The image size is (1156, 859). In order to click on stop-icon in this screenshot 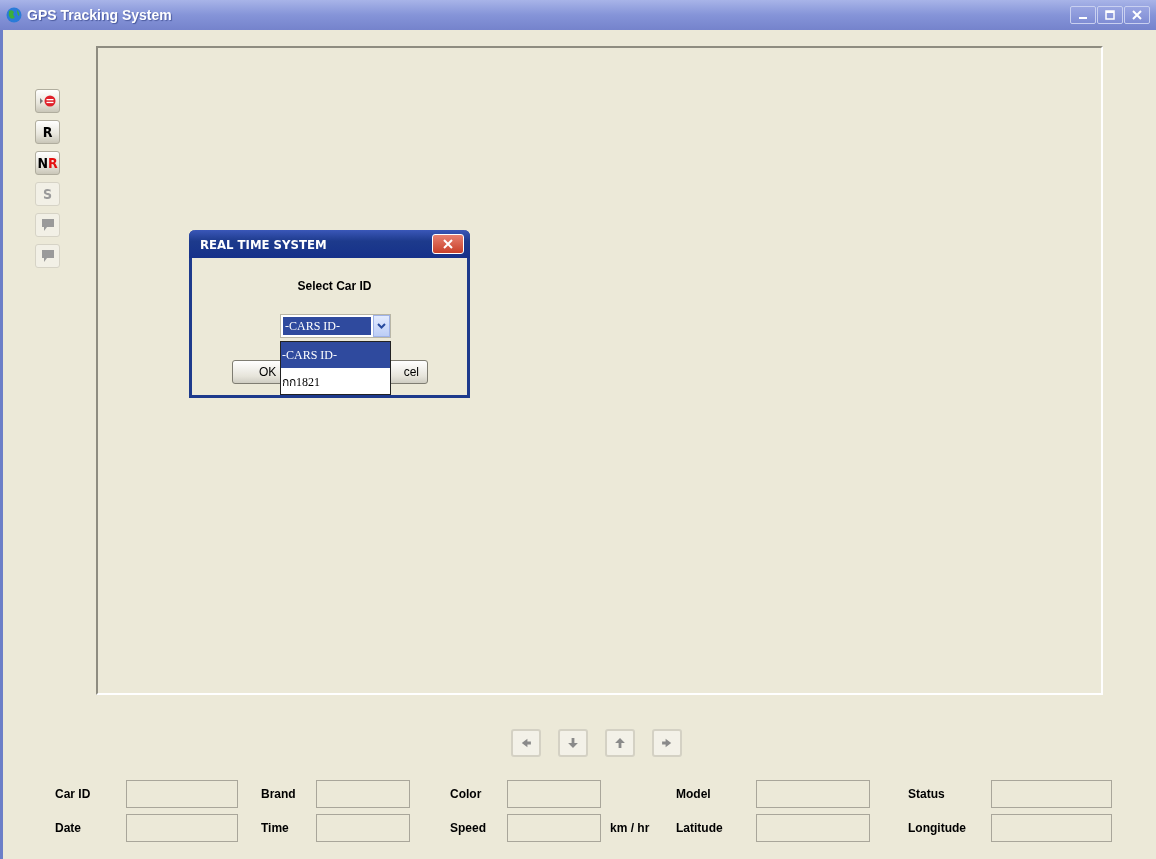, I will do `click(47, 101)`.